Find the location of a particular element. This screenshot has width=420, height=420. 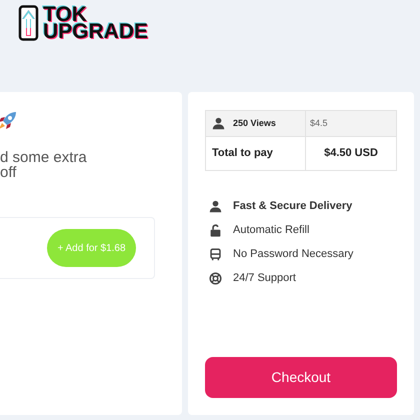

lock-icon is located at coordinates (215, 230).